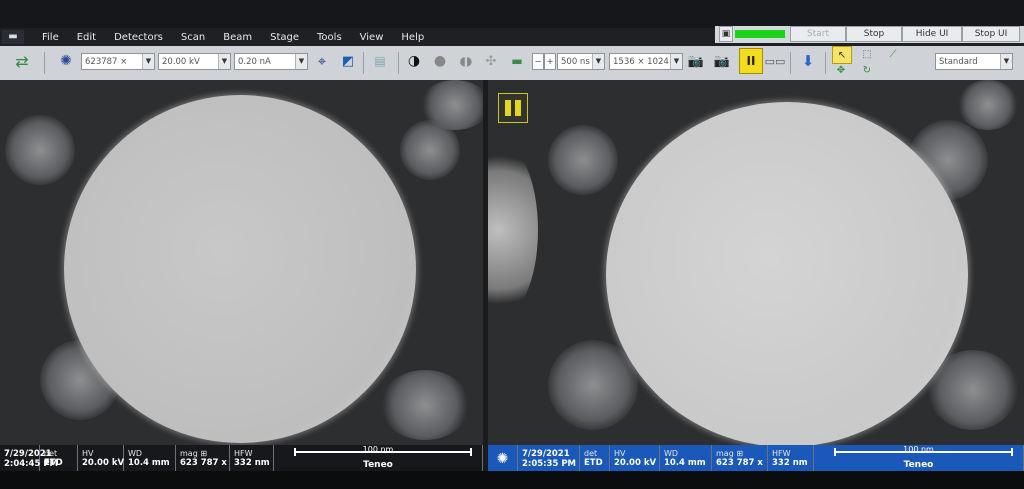 The width and height of the screenshot is (1024, 489). I want to click on menu-tools: Tools, so click(329, 37).